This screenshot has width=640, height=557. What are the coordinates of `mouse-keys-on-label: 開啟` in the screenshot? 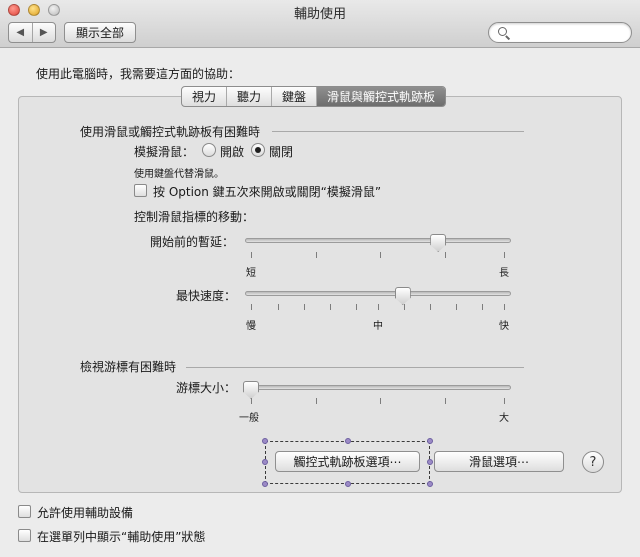 It's located at (232, 151).